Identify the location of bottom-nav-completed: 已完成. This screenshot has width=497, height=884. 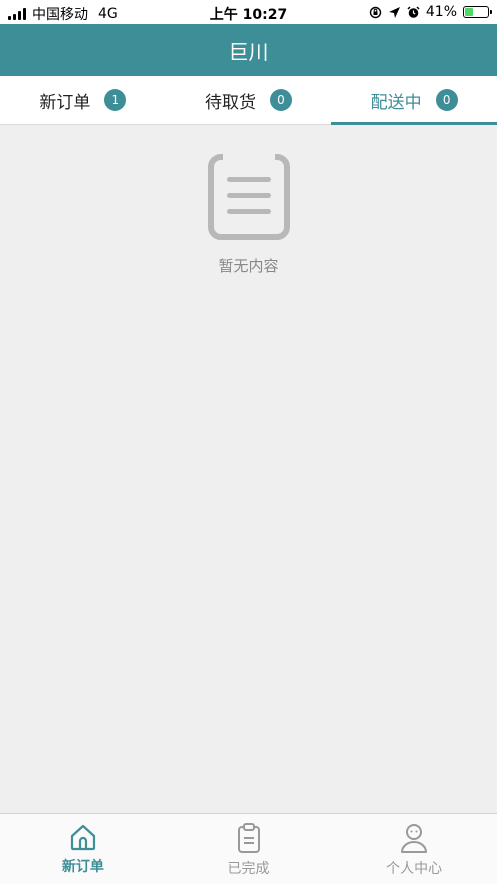
(249, 849).